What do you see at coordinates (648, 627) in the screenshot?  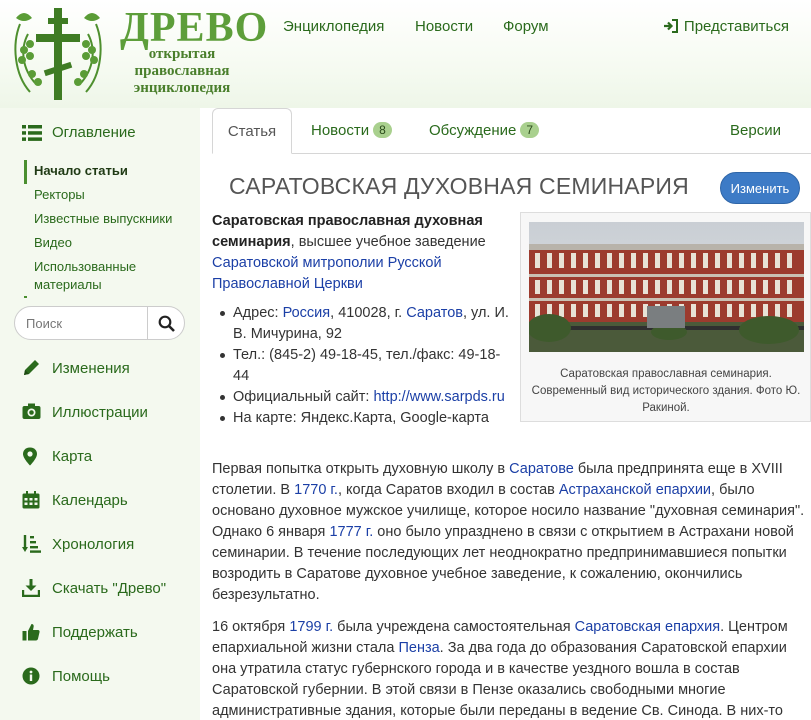 I see `link-saratov-eparchy: Саратовская епархия` at bounding box center [648, 627].